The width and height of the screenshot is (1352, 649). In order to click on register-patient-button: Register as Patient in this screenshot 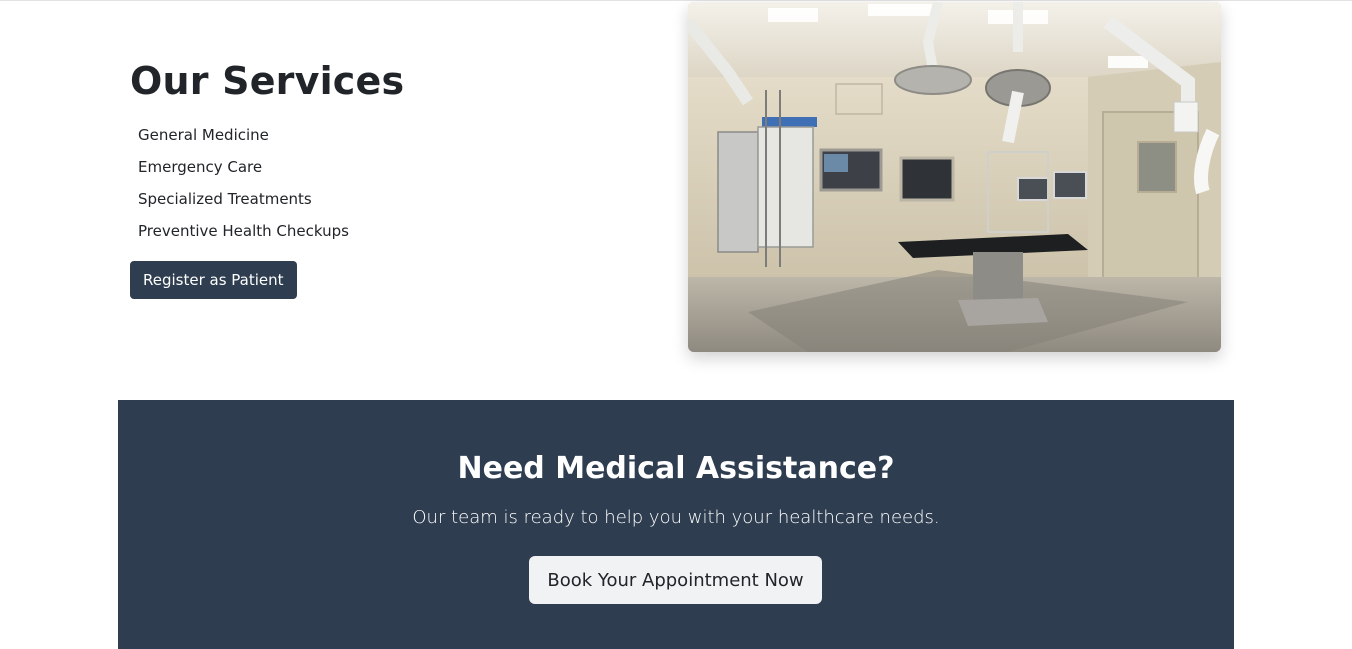, I will do `click(213, 280)`.